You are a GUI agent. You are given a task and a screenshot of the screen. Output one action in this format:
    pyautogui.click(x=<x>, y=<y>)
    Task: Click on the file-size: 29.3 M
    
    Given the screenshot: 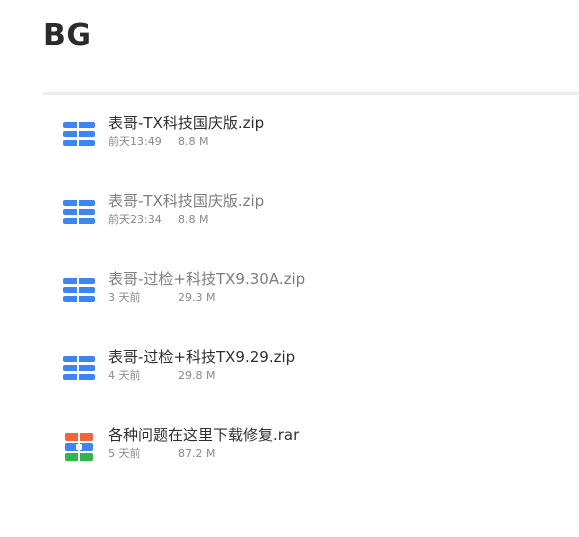 What is the action you would take?
    pyautogui.click(x=197, y=297)
    